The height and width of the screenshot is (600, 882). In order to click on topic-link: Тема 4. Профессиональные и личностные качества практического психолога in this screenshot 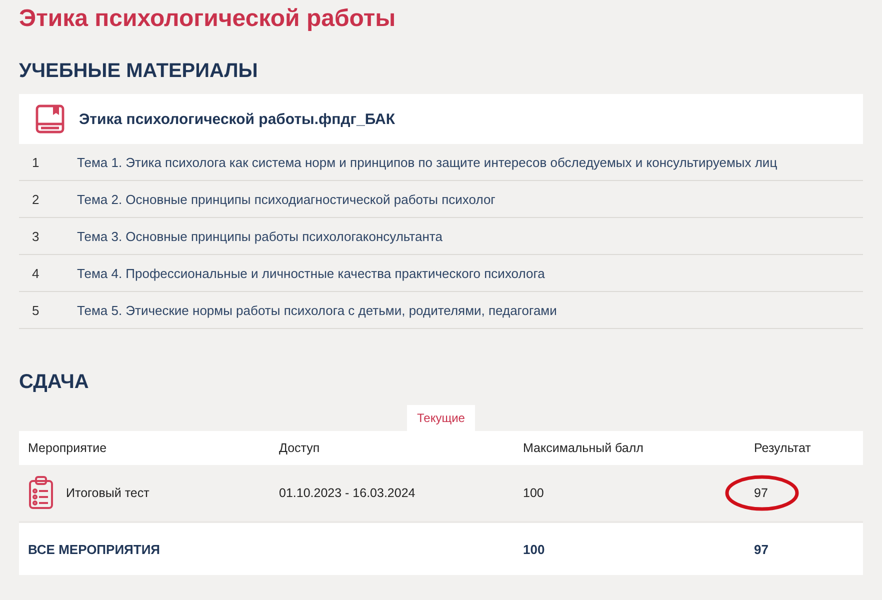, I will do `click(311, 273)`.